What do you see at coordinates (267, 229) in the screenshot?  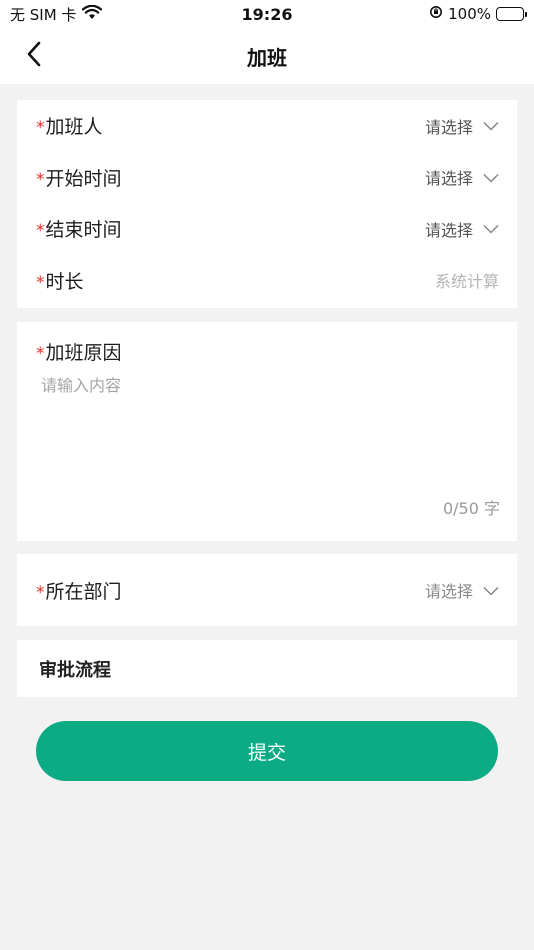 I see `field-row-end-time: *结束时间 请选择` at bounding box center [267, 229].